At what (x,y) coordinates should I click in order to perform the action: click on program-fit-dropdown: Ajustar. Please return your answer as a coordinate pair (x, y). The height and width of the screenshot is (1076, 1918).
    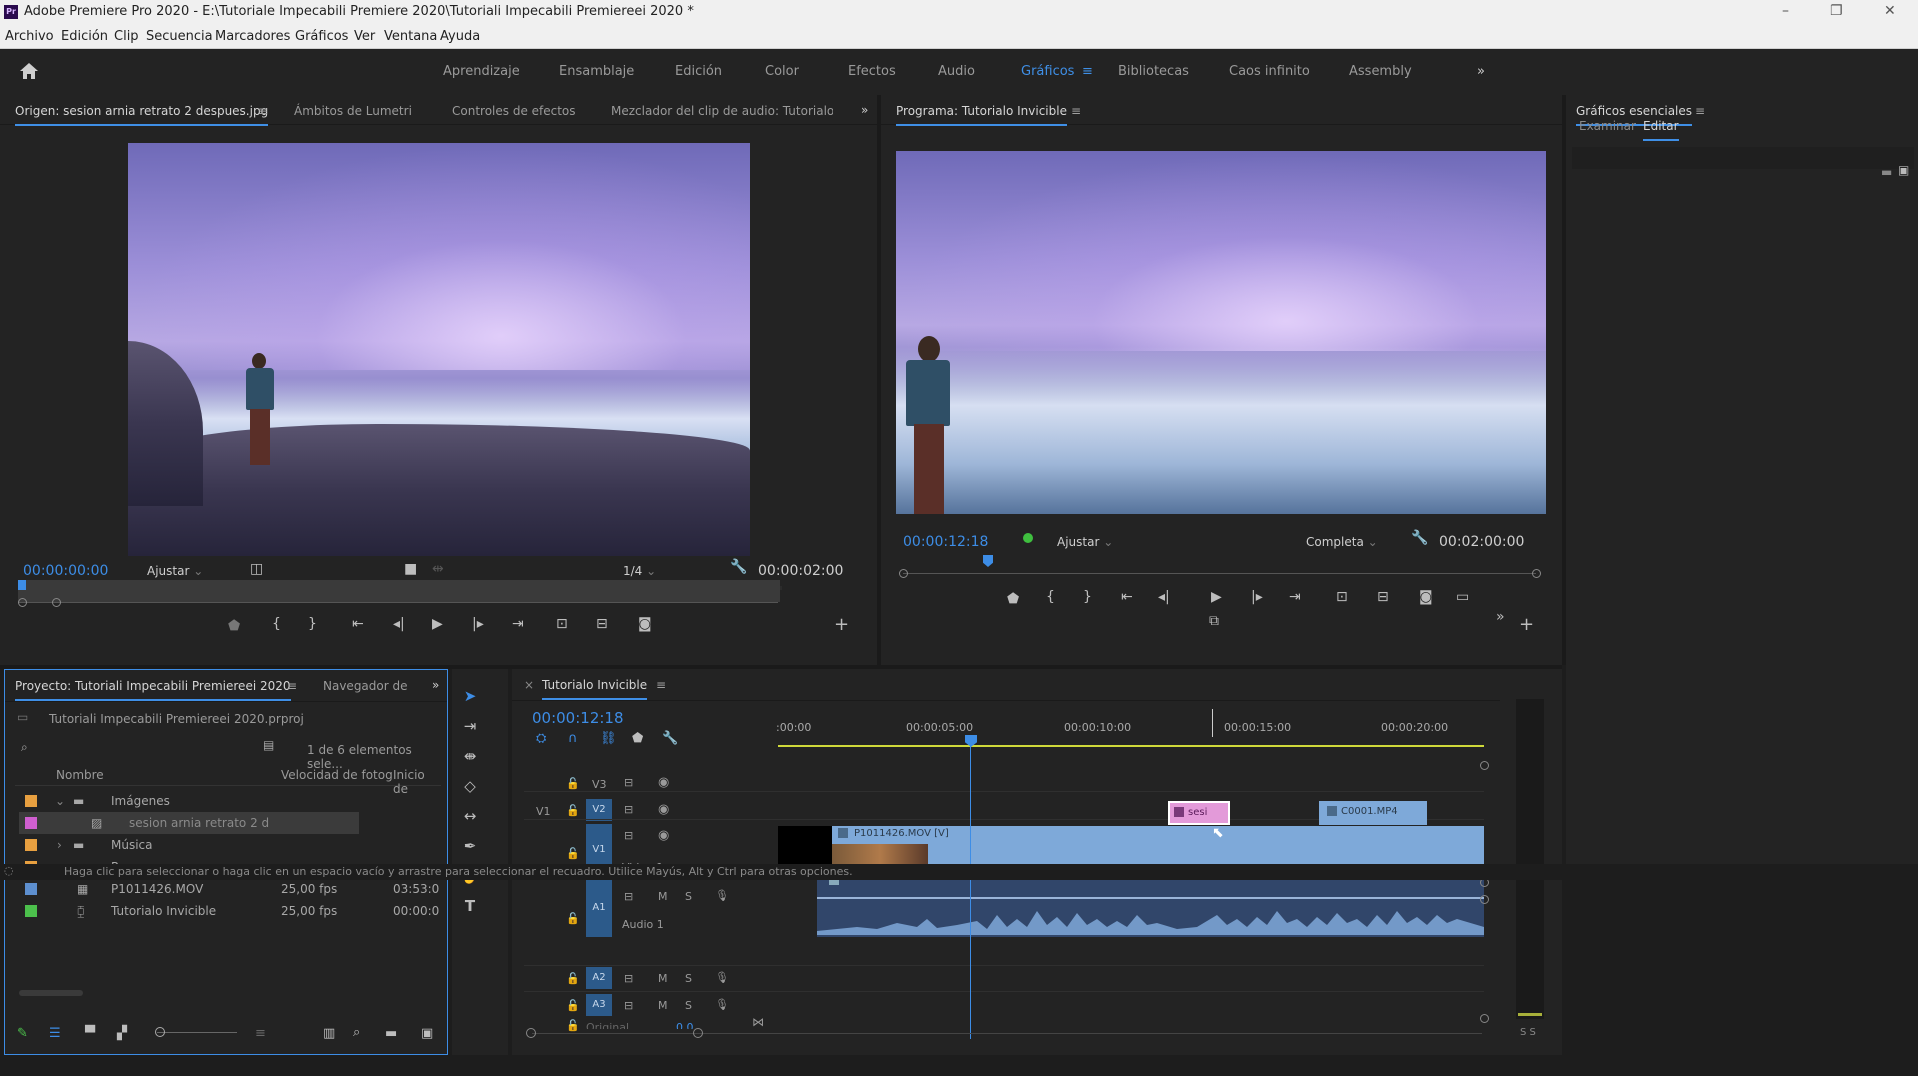
    Looking at the image, I should click on (1097, 542).